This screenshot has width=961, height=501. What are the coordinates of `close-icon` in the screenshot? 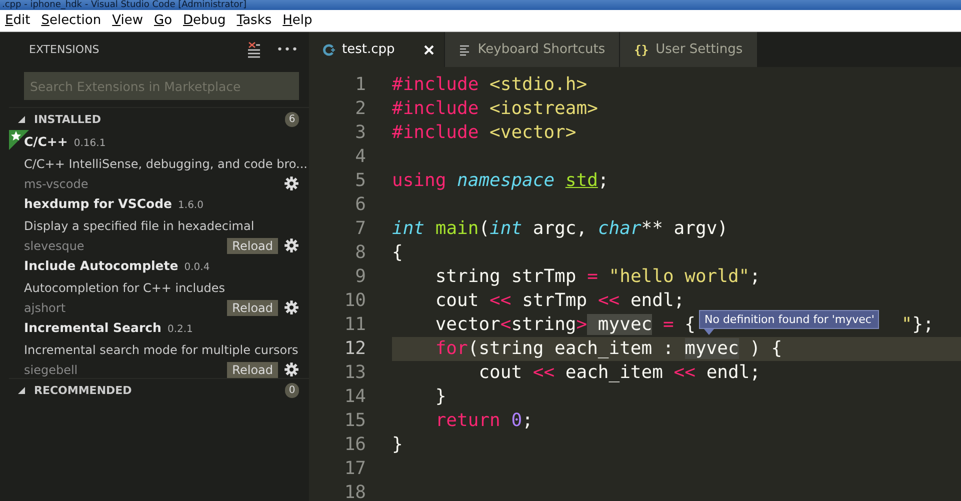 It's located at (429, 49).